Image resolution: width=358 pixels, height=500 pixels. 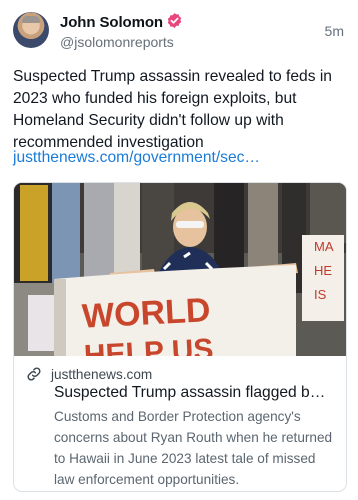 I want to click on author-name-row: John Solomon, so click(x=121, y=21).